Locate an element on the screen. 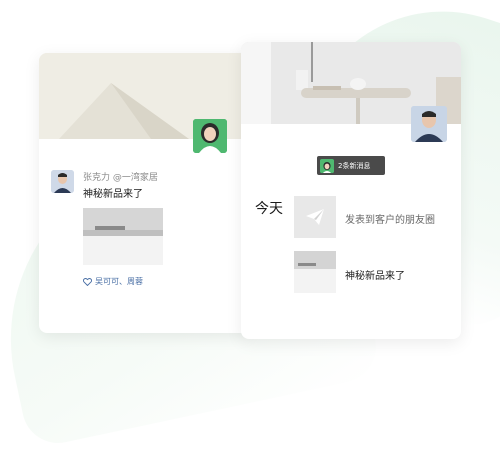 The width and height of the screenshot is (500, 450). likes-row: 吴可可、周蓉 is located at coordinates (113, 281).